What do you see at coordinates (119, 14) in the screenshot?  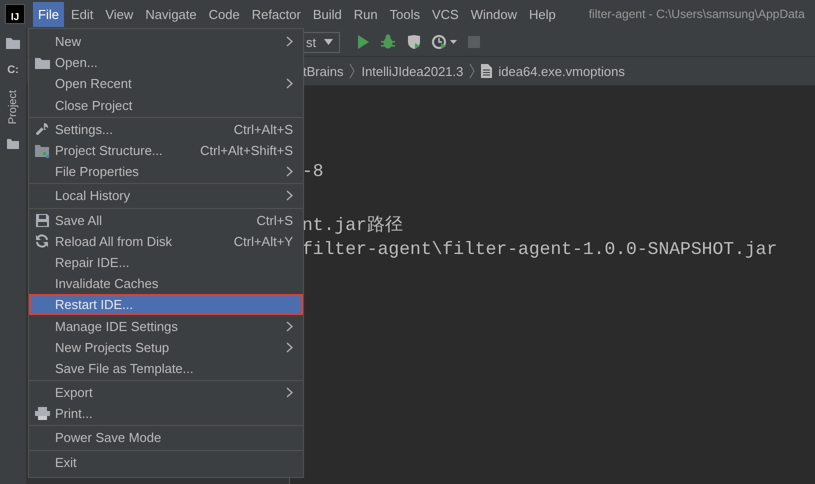 I see `menu-bar-item: View` at bounding box center [119, 14].